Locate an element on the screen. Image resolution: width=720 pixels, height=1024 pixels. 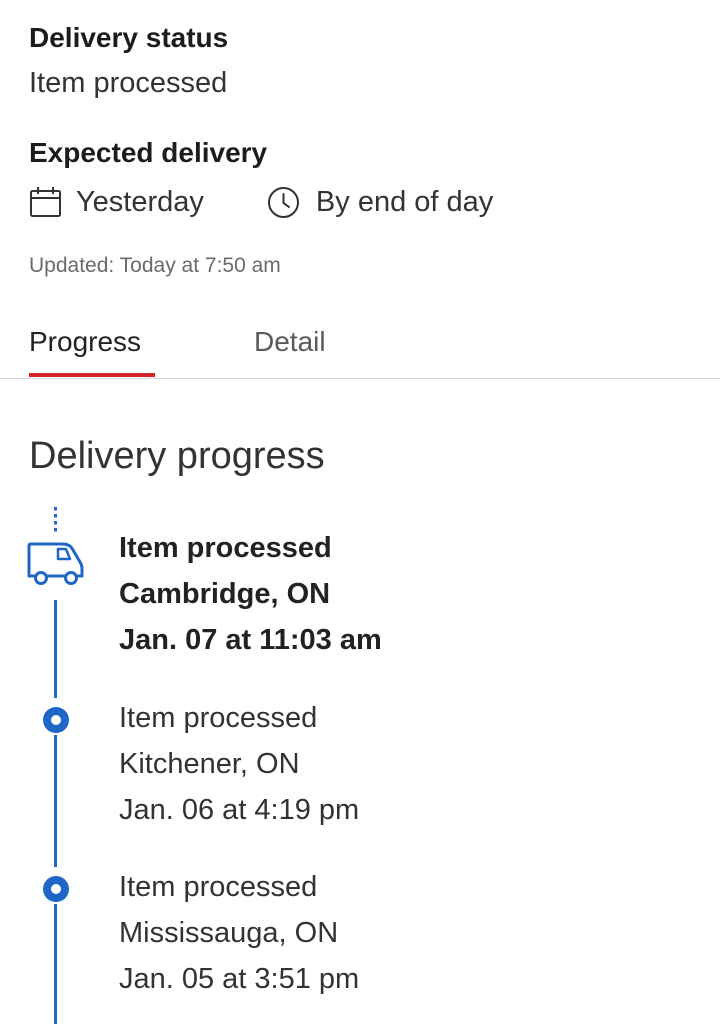
delivery-status-value: Item processed is located at coordinates (128, 83).